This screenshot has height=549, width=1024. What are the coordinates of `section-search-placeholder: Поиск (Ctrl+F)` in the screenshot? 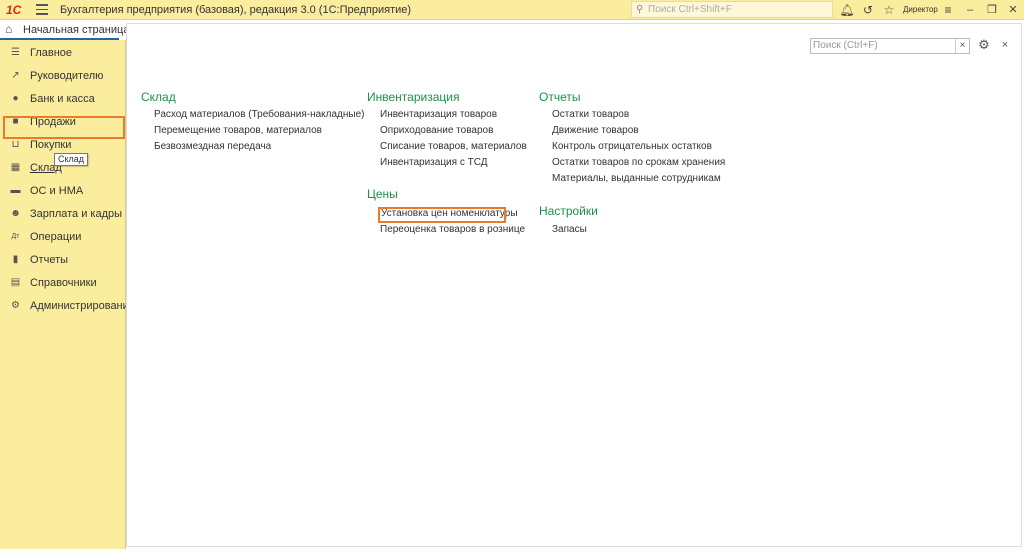 It's located at (845, 45).